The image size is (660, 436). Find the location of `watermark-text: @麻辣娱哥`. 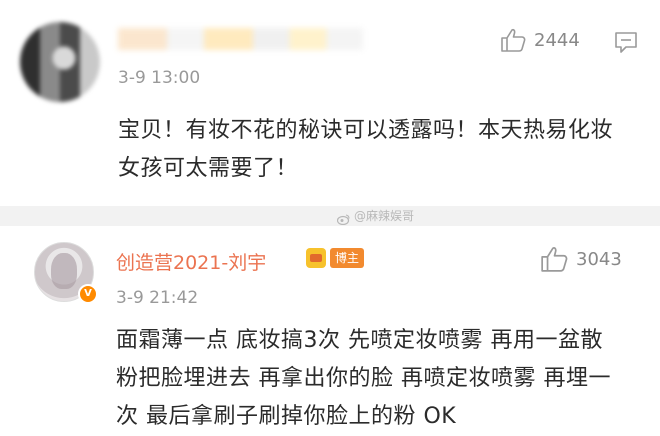

watermark-text: @麻辣娱哥 is located at coordinates (383, 216).